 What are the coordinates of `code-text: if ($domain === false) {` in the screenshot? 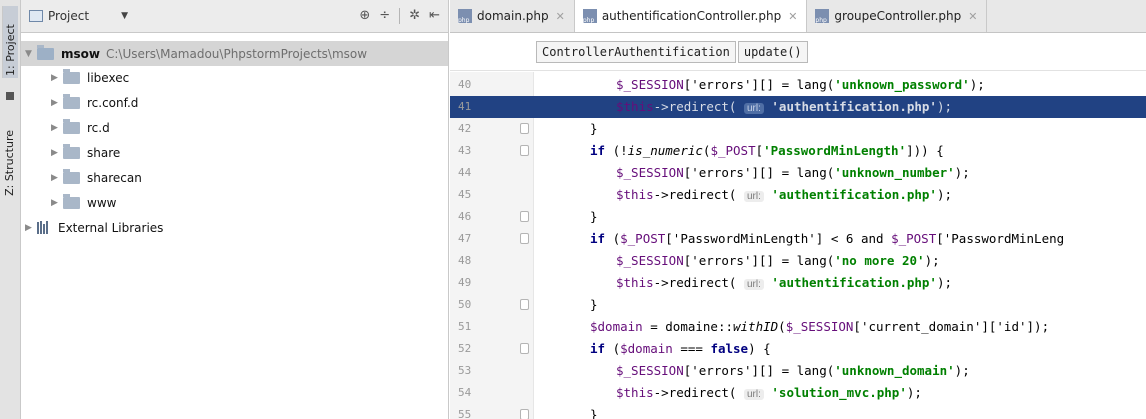 It's located at (680, 348).